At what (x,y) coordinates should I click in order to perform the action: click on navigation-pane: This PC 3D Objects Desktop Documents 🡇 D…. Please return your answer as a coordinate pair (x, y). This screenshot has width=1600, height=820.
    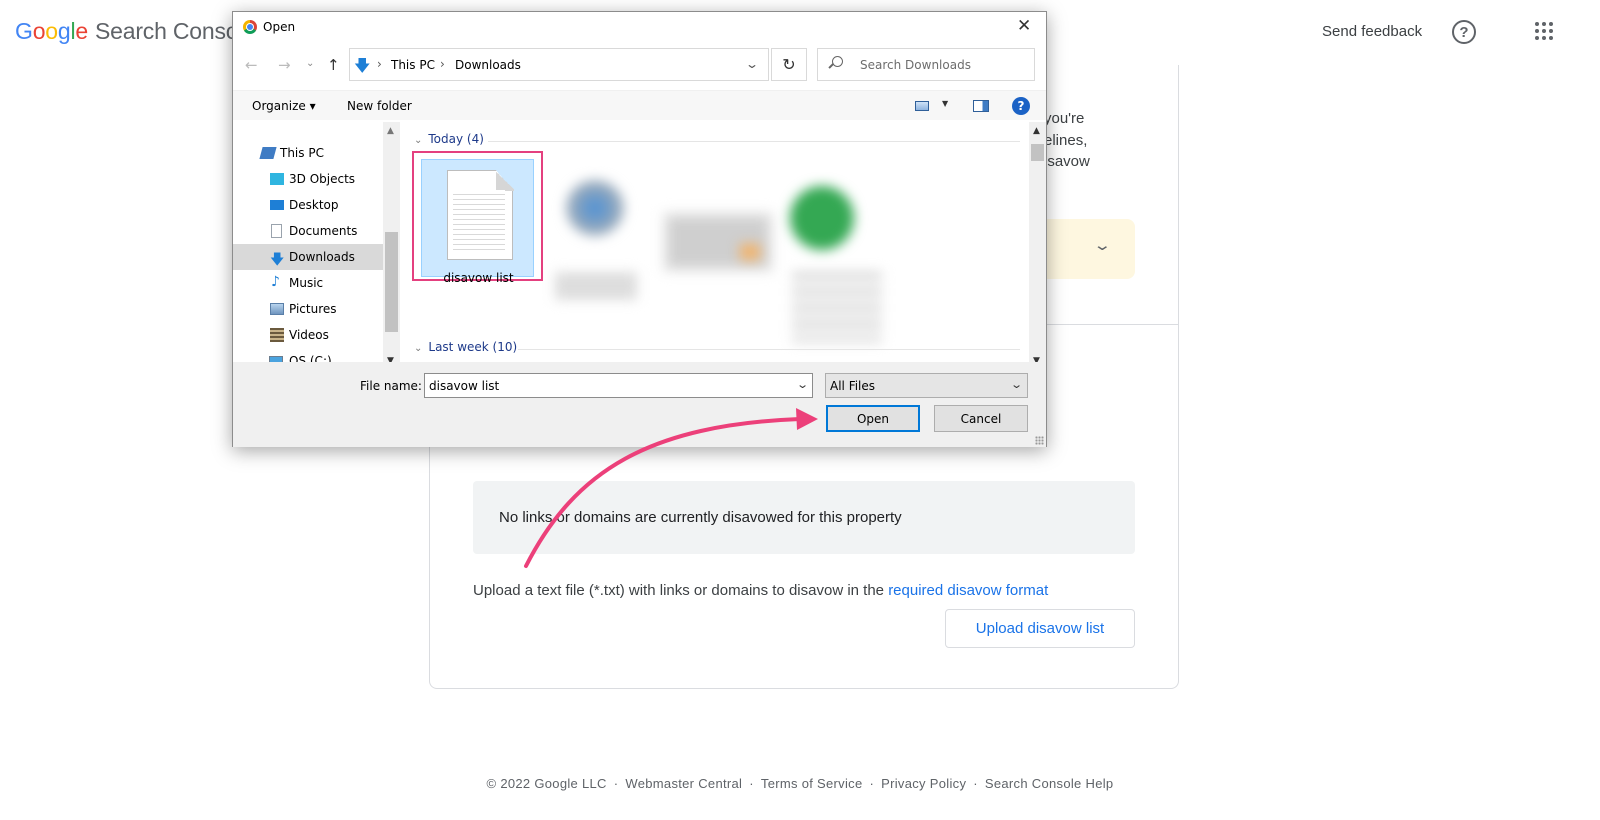
    Looking at the image, I should click on (316, 247).